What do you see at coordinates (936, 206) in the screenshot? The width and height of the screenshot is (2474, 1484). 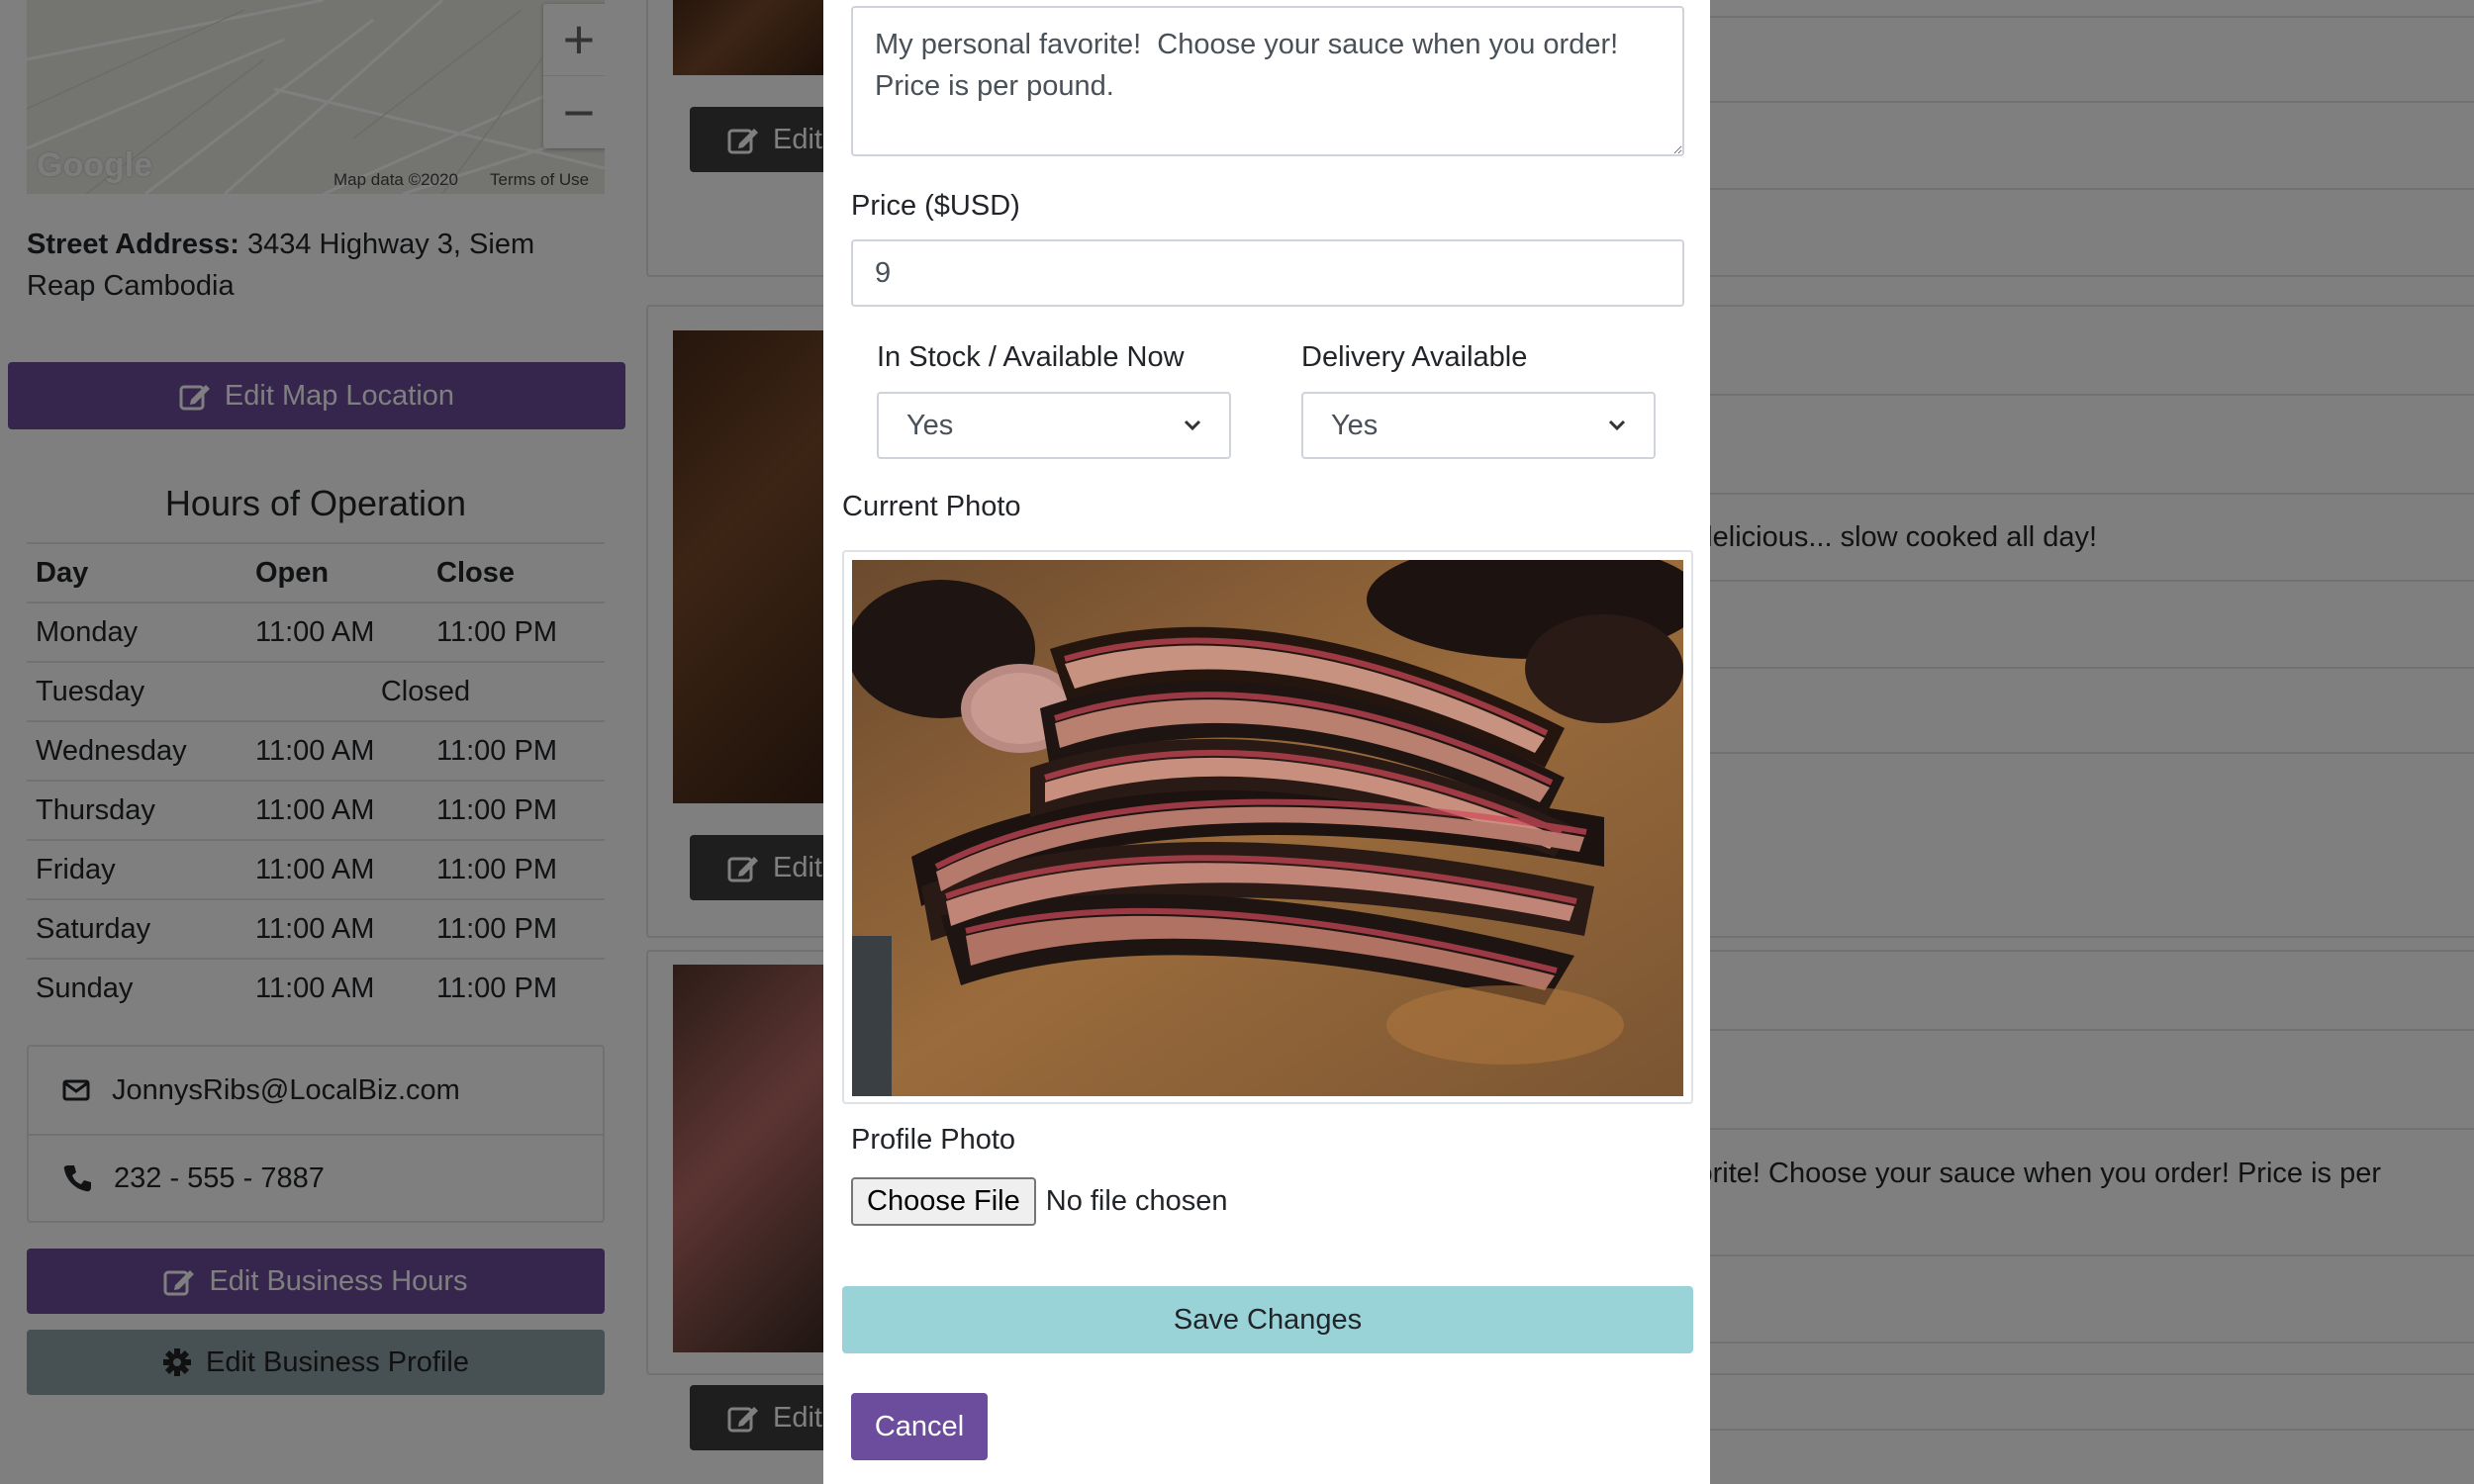 I see `price-label: Price ($USD)` at bounding box center [936, 206].